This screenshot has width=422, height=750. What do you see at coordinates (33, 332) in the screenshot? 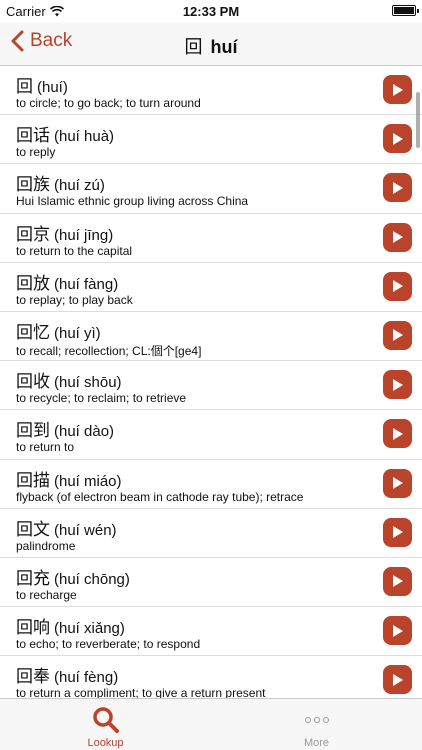
I see `entry-hanzi: 回忆` at bounding box center [33, 332].